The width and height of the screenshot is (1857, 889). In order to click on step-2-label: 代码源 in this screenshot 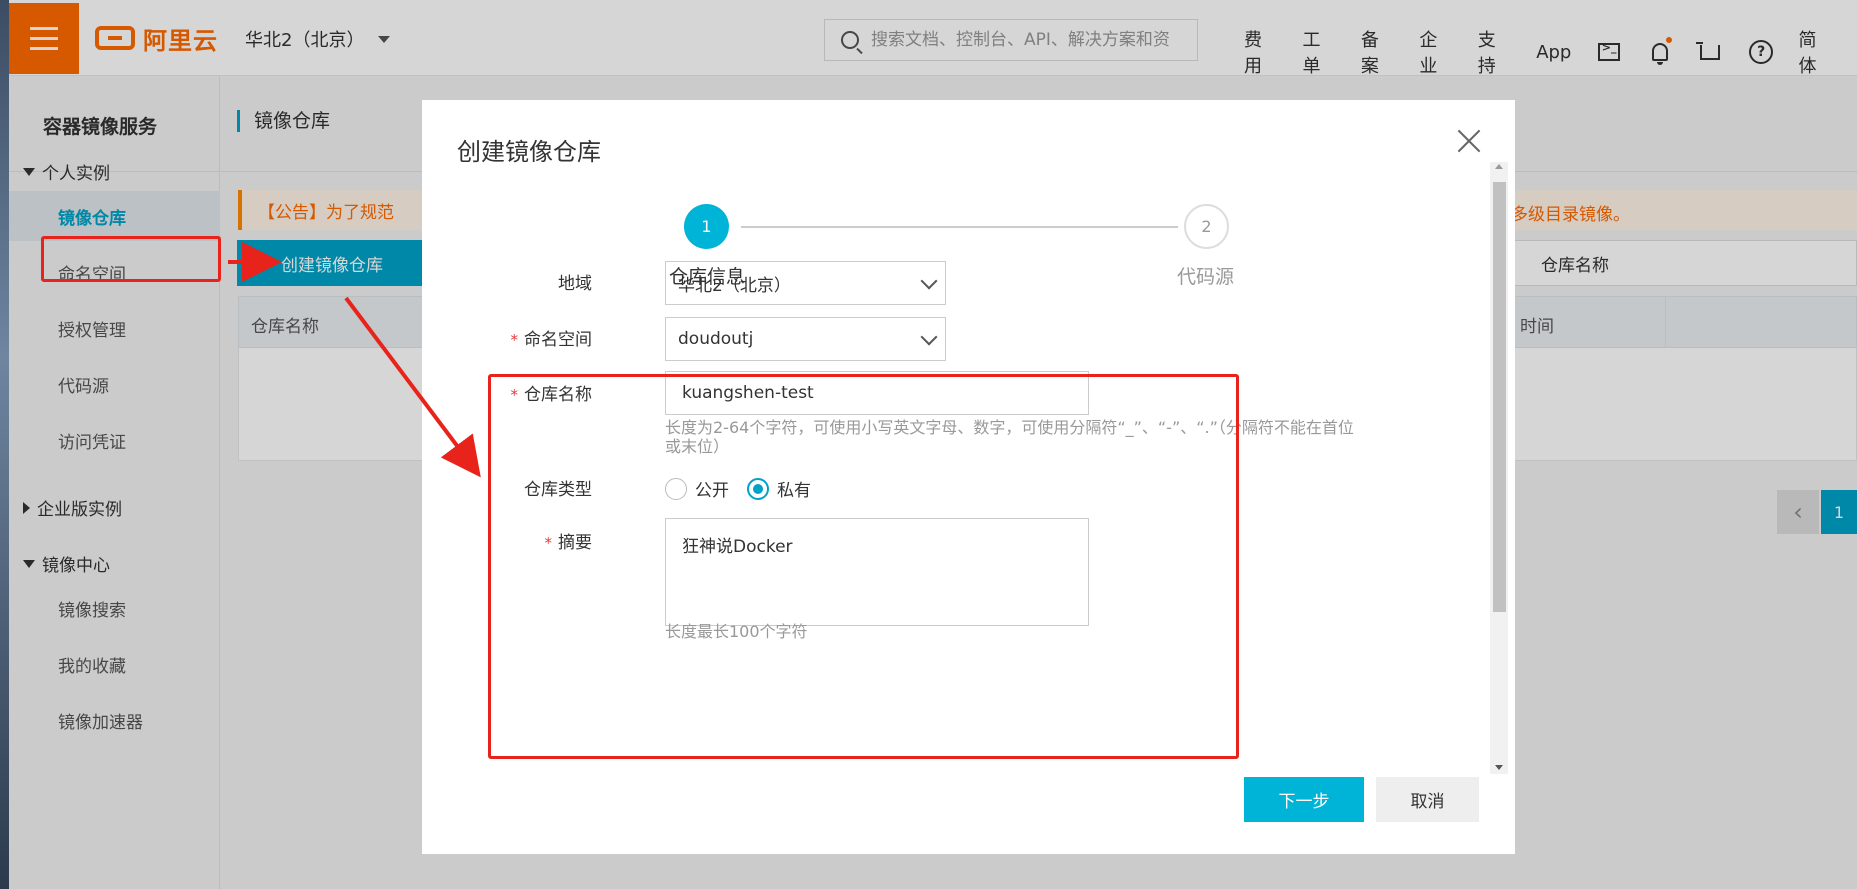, I will do `click(1206, 277)`.